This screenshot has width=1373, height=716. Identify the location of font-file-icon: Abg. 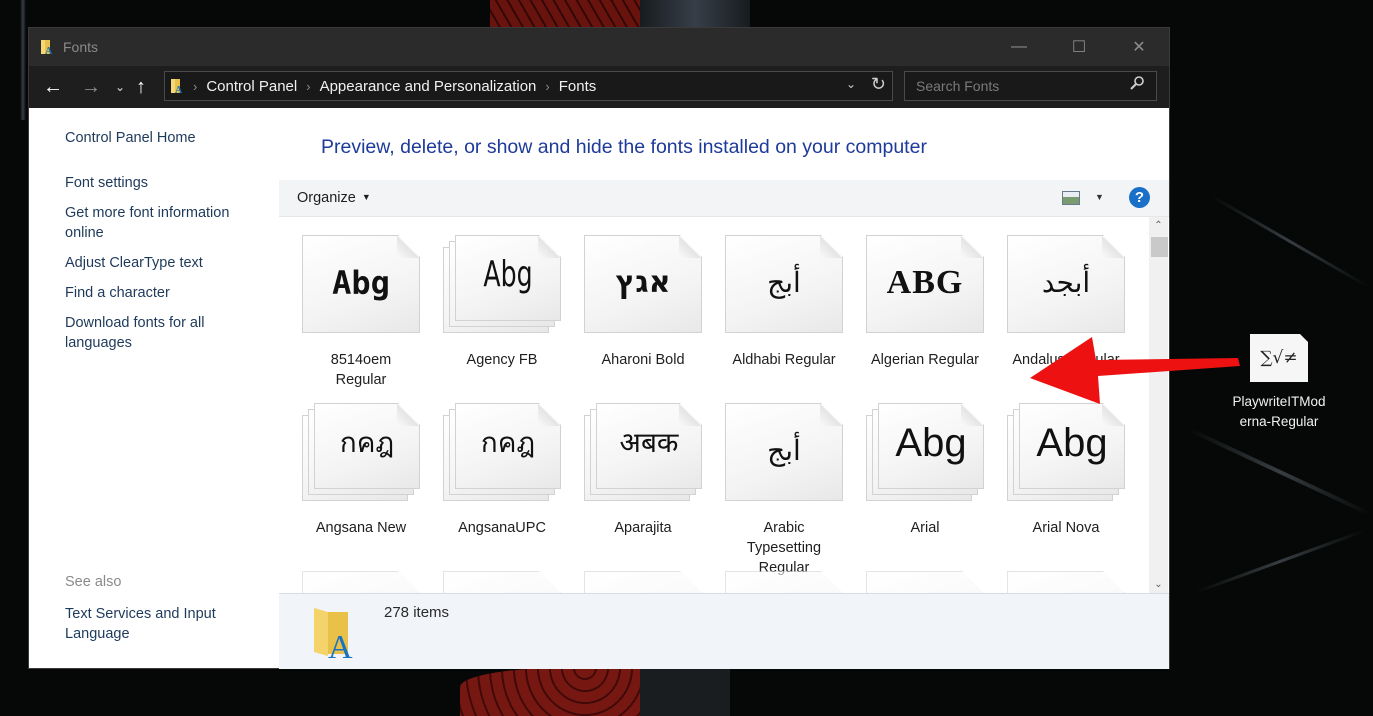
(925, 452).